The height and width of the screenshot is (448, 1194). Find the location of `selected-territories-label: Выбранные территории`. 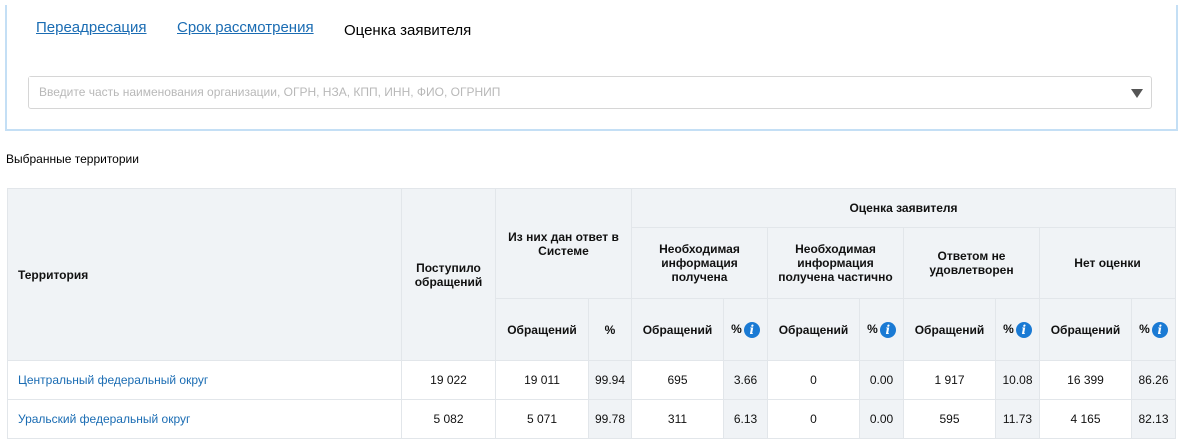

selected-territories-label: Выбранные территории is located at coordinates (72, 159).